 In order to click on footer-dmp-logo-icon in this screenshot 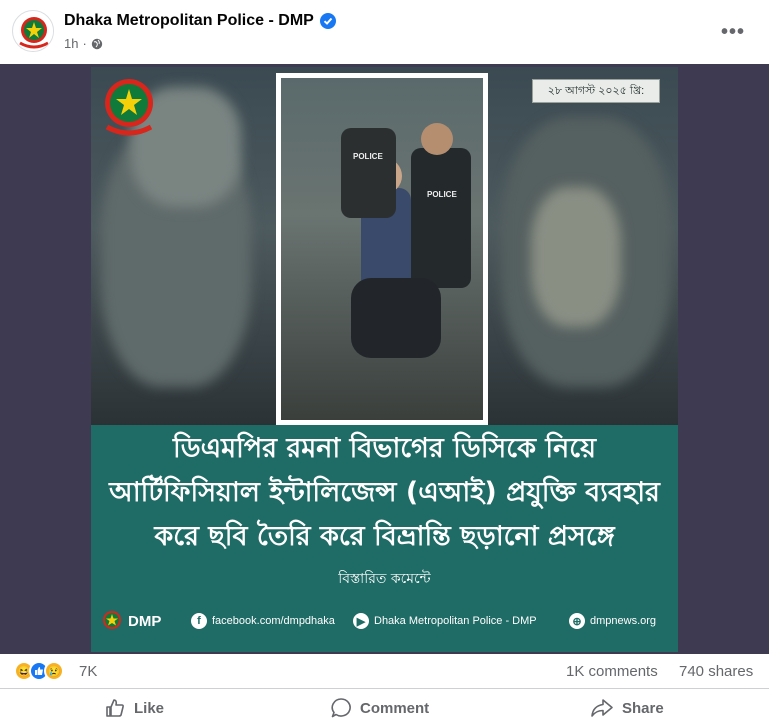, I will do `click(112, 620)`.